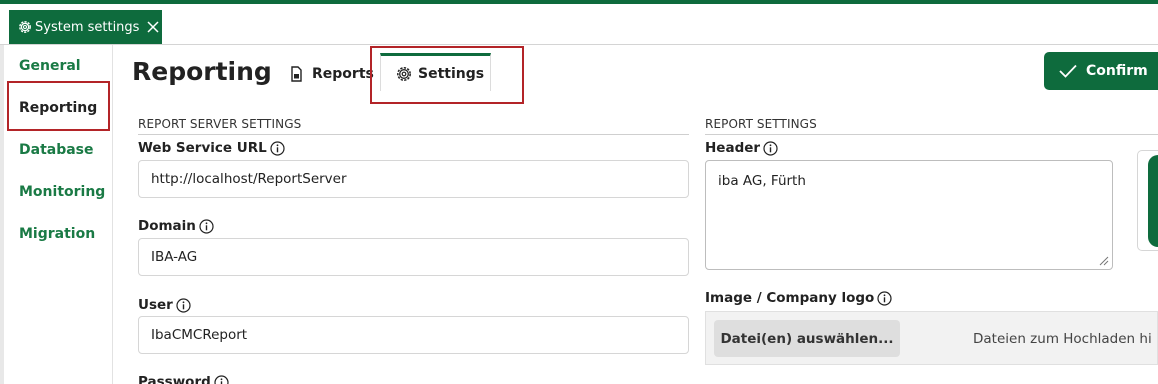 The image size is (1158, 384). What do you see at coordinates (202, 71) in the screenshot?
I see `page-title: Reporting` at bounding box center [202, 71].